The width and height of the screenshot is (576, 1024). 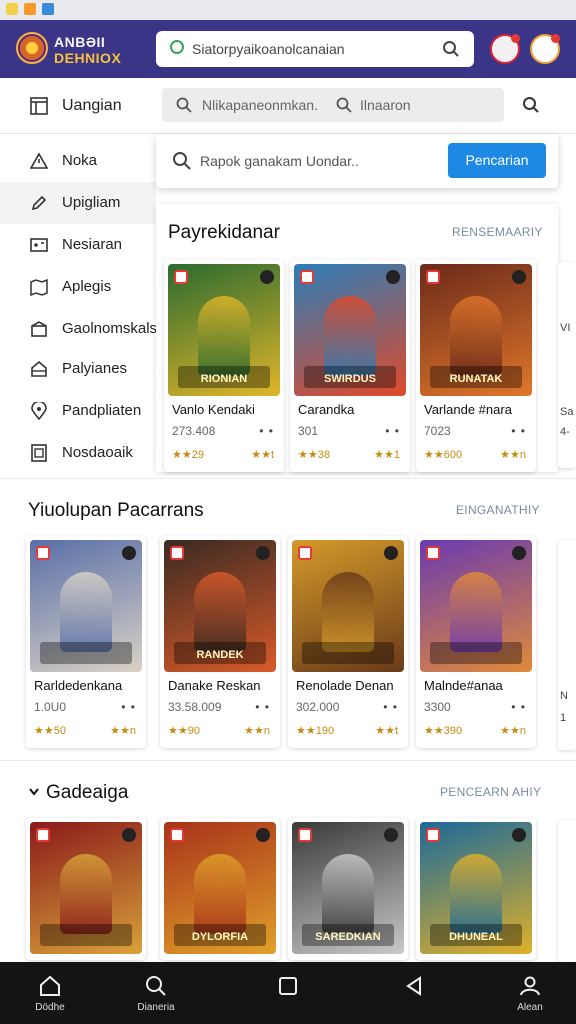 What do you see at coordinates (78, 203) in the screenshot?
I see `sidebar-item-upigliam: Upigliam` at bounding box center [78, 203].